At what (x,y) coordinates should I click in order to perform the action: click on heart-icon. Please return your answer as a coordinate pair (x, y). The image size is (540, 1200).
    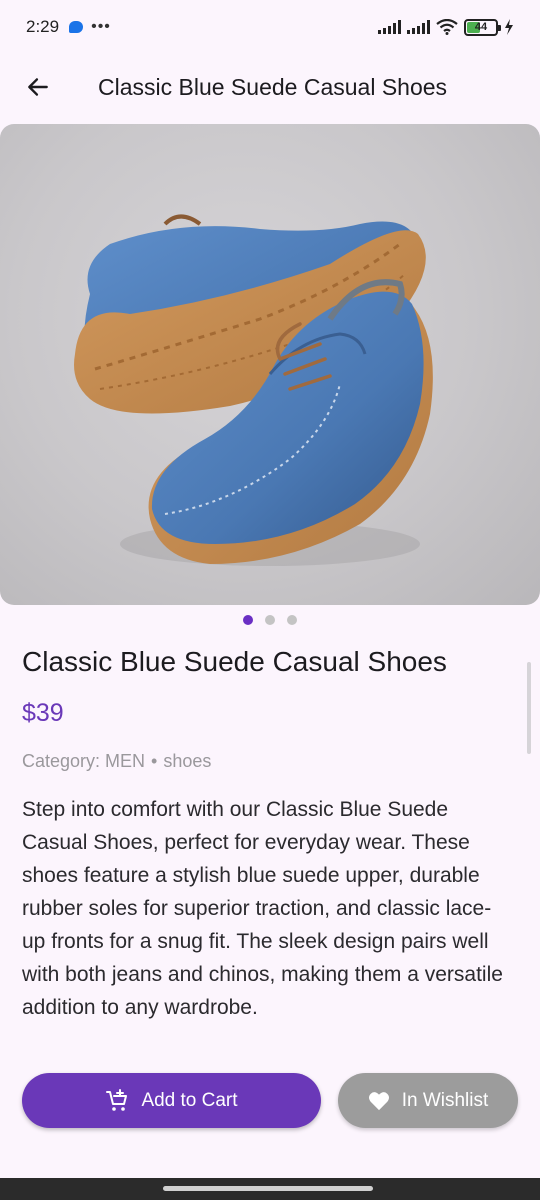
    Looking at the image, I should click on (378, 1100).